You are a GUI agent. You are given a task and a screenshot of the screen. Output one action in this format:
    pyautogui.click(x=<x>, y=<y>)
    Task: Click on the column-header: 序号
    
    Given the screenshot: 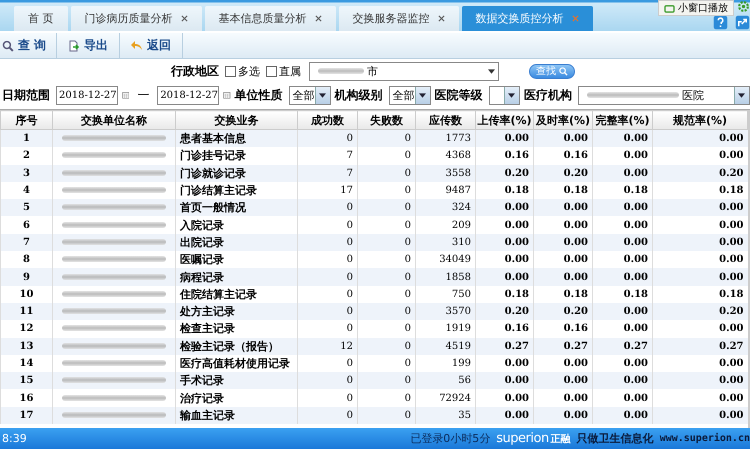 What is the action you would take?
    pyautogui.click(x=26, y=120)
    